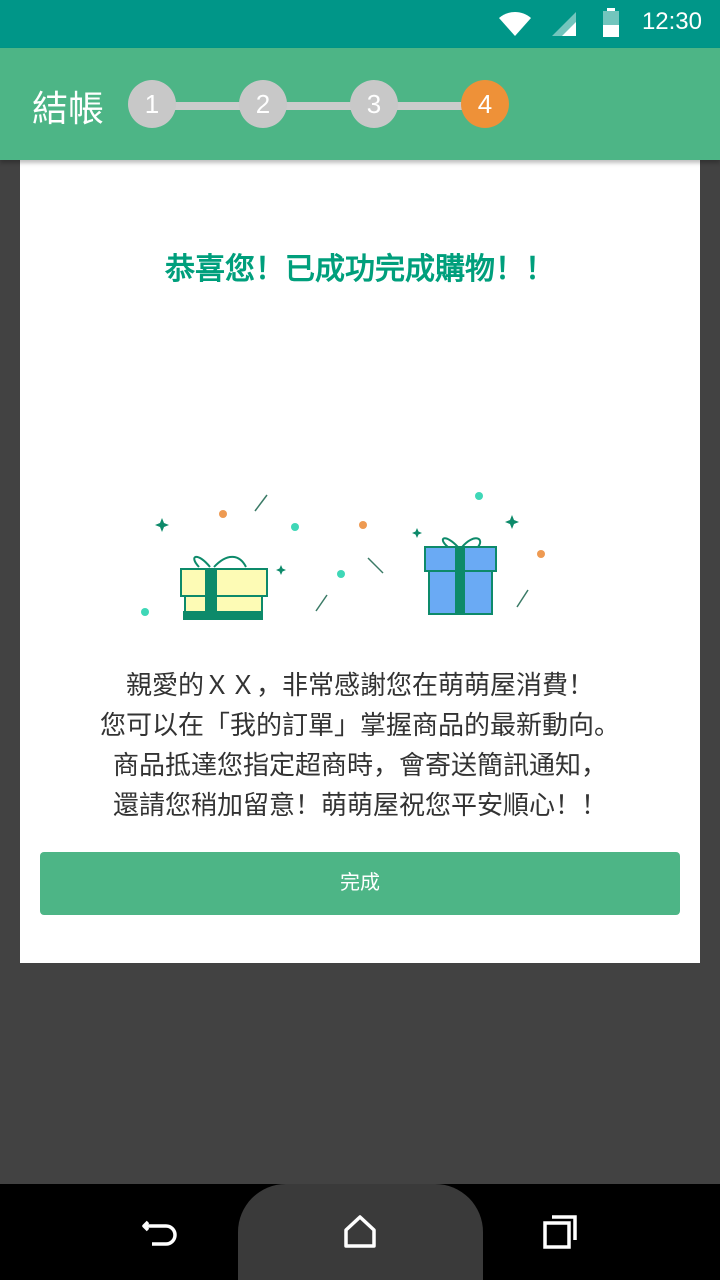 This screenshot has height=1280, width=720. Describe the element at coordinates (343, 556) in the screenshot. I see `gift-boxes-illustration` at that location.